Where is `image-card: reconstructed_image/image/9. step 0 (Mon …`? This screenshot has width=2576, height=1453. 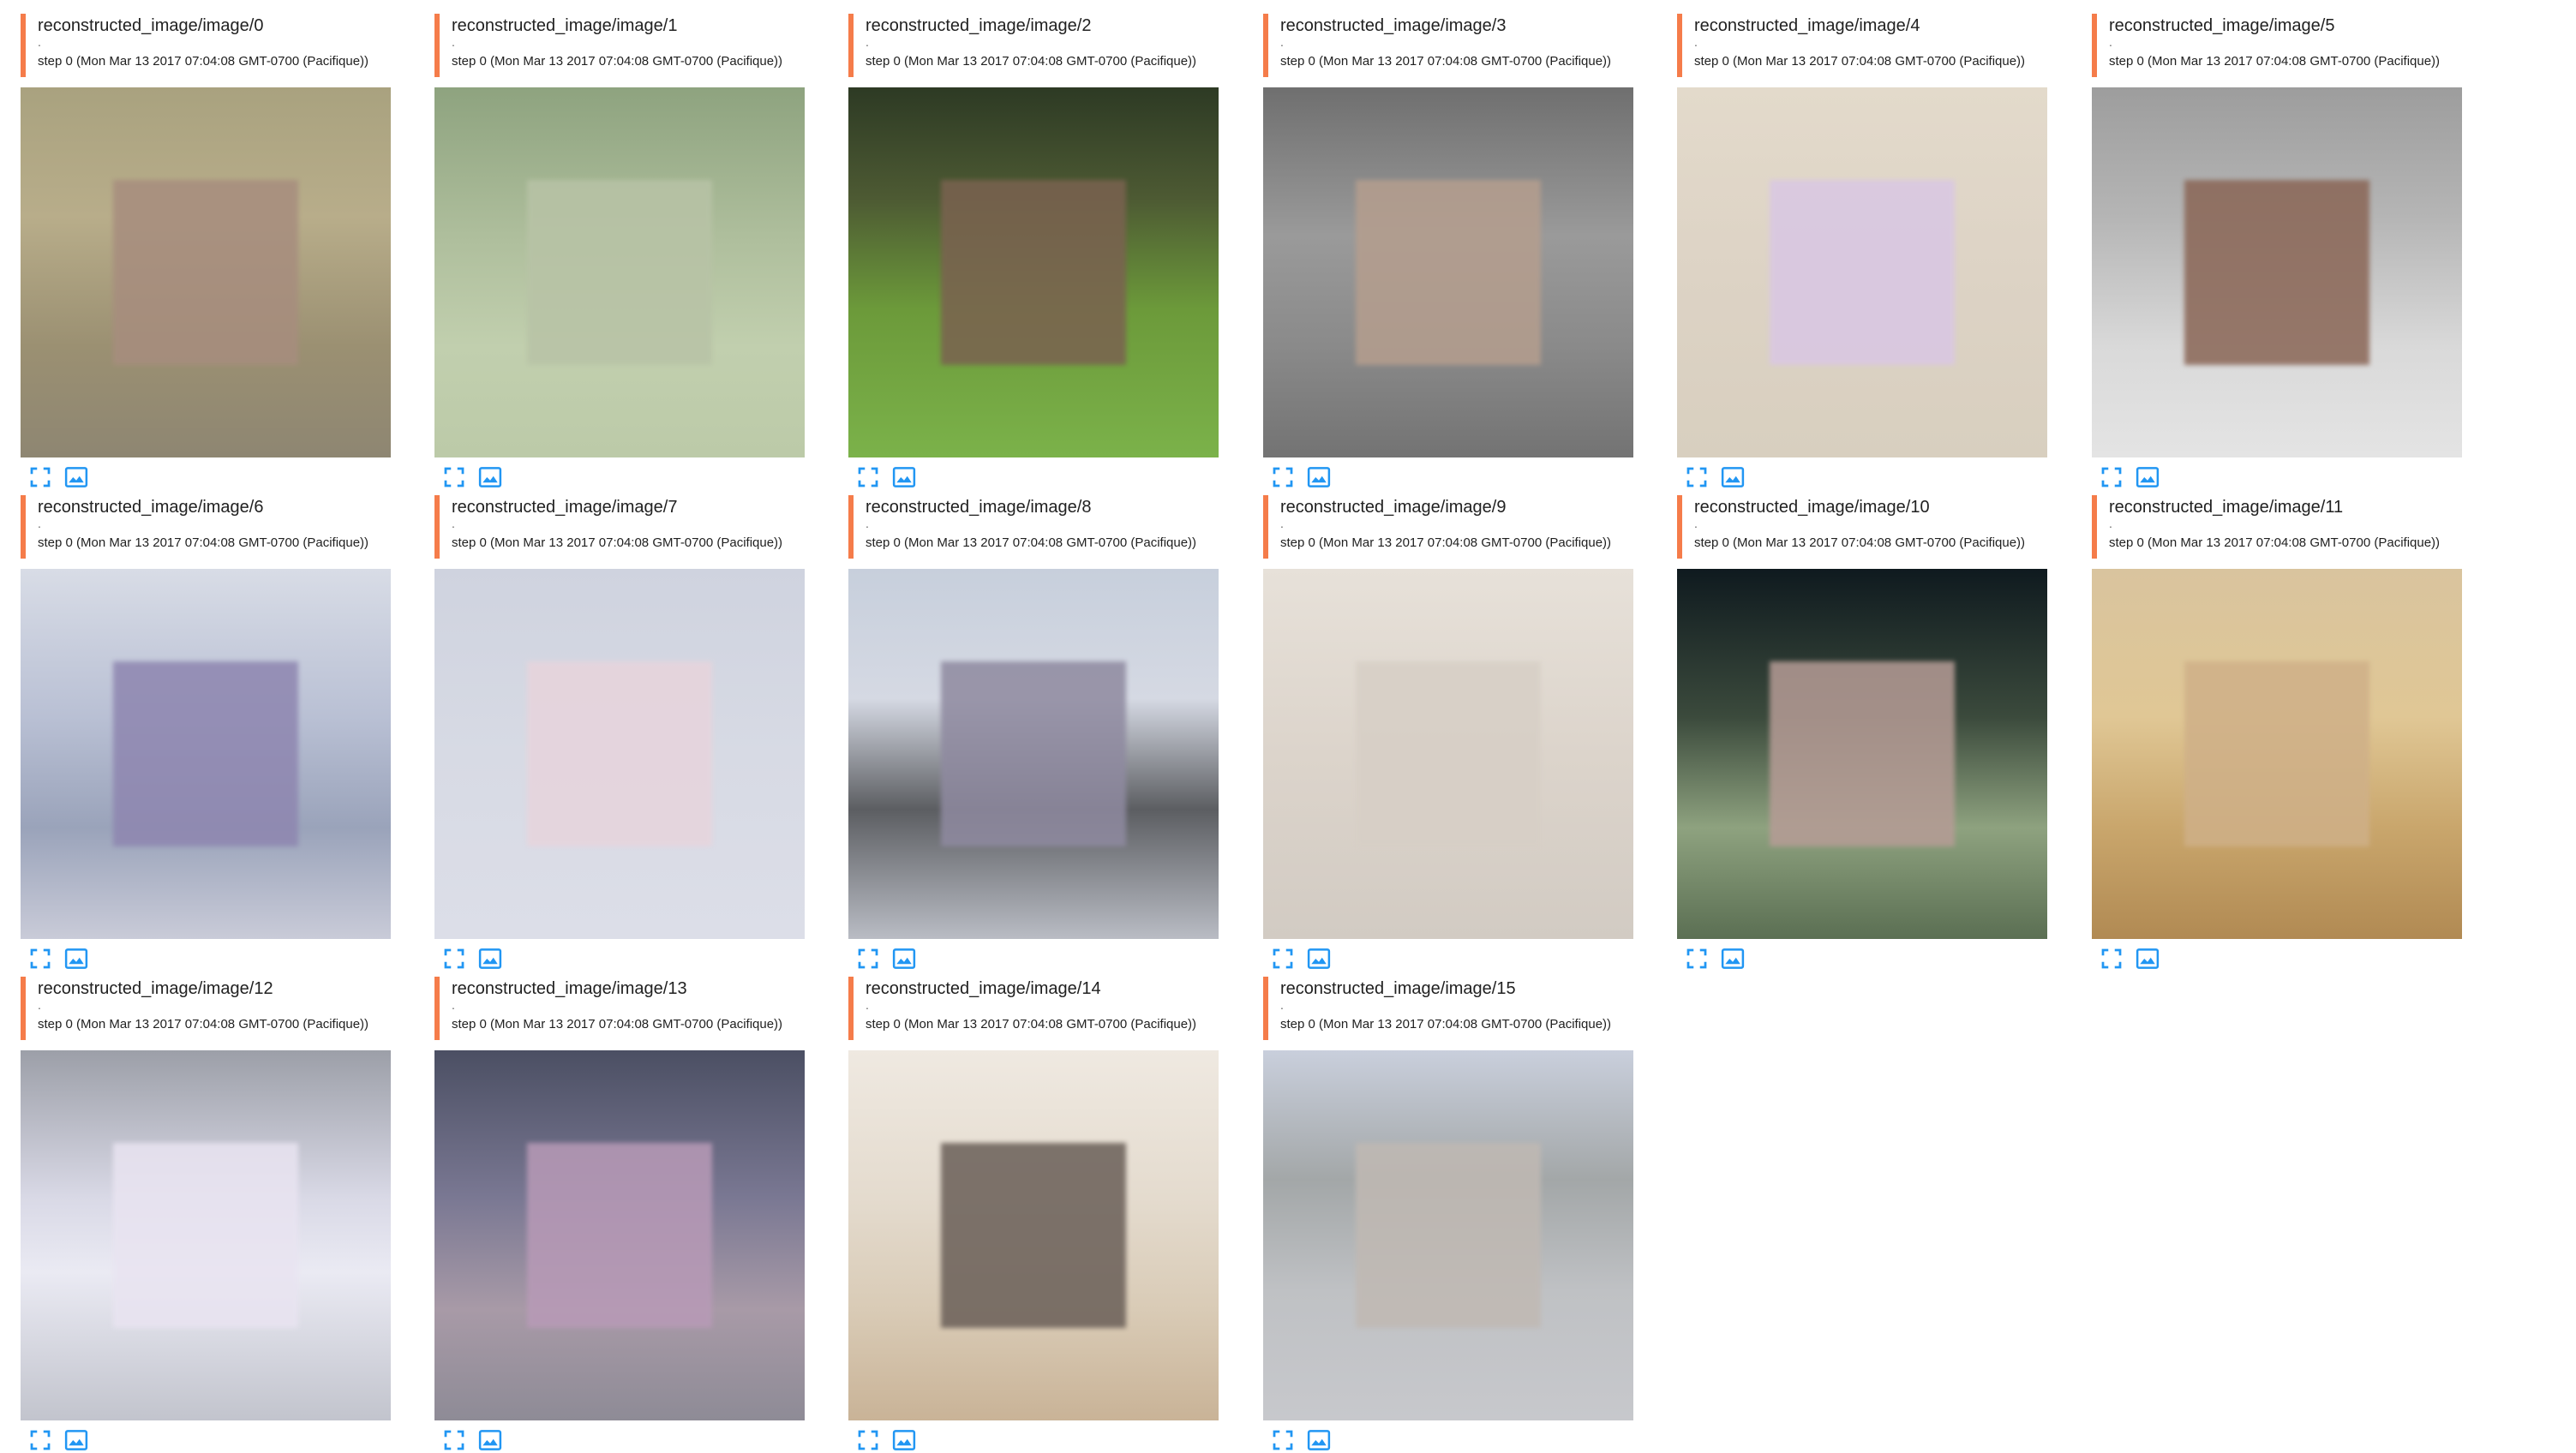 image-card: reconstructed_image/image/9. step 0 (Mon … is located at coordinates (1448, 733).